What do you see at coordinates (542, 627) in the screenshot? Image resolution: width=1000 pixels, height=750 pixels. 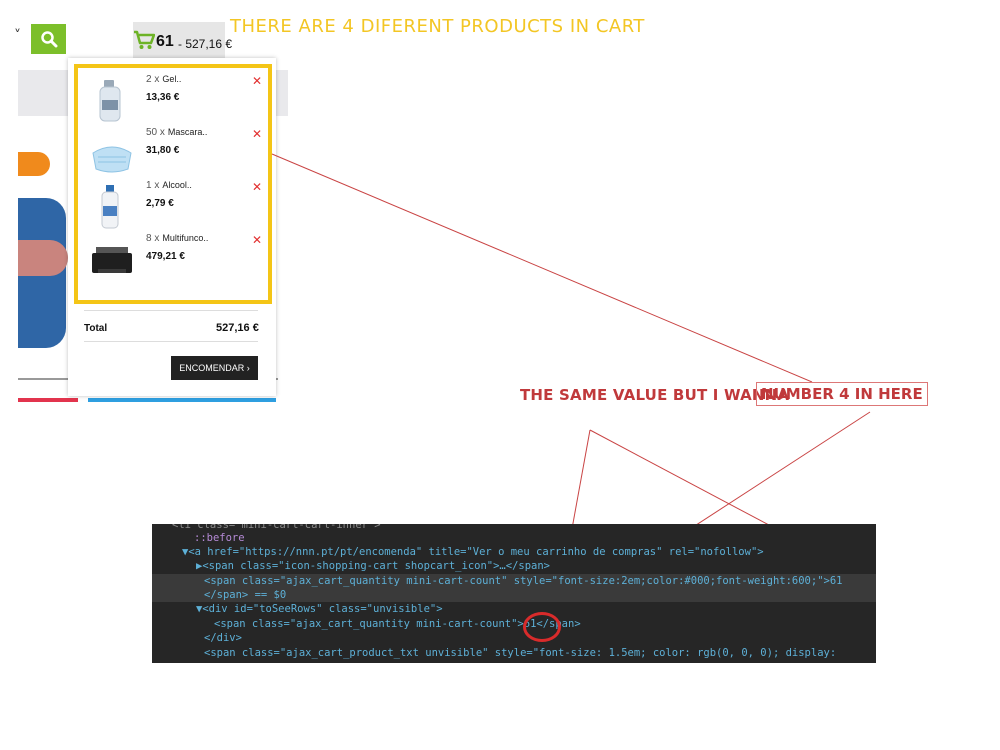 I see `highlight-circle` at bounding box center [542, 627].